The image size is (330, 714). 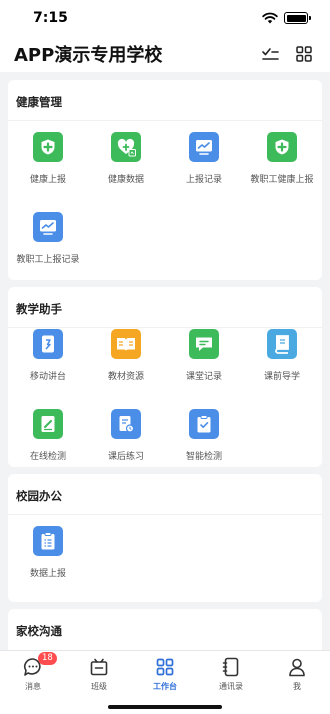 What do you see at coordinates (165, 629) in the screenshot?
I see `section-home-school-communication: 家校沟通` at bounding box center [165, 629].